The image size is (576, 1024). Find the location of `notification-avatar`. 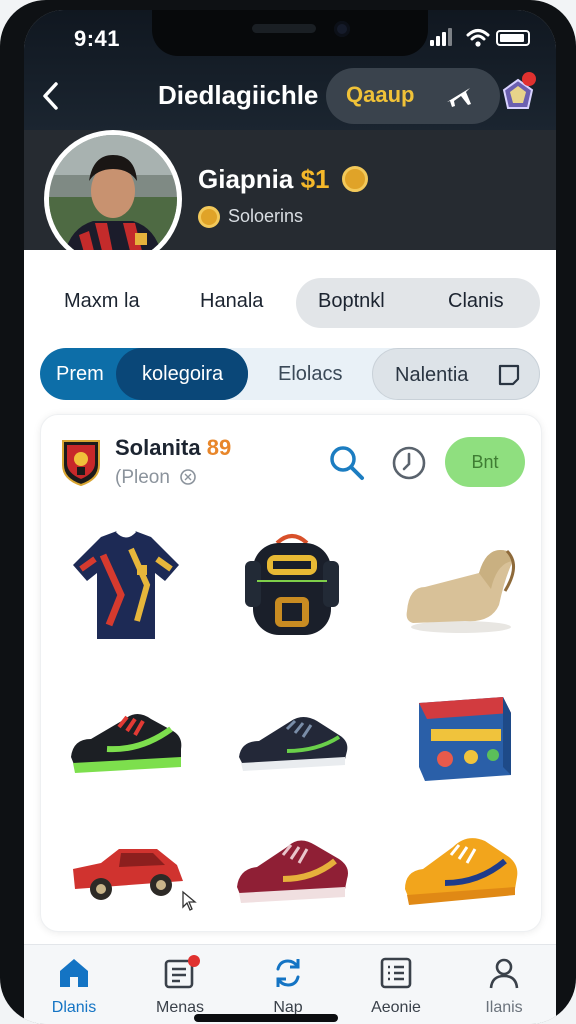

notification-avatar is located at coordinates (518, 93).